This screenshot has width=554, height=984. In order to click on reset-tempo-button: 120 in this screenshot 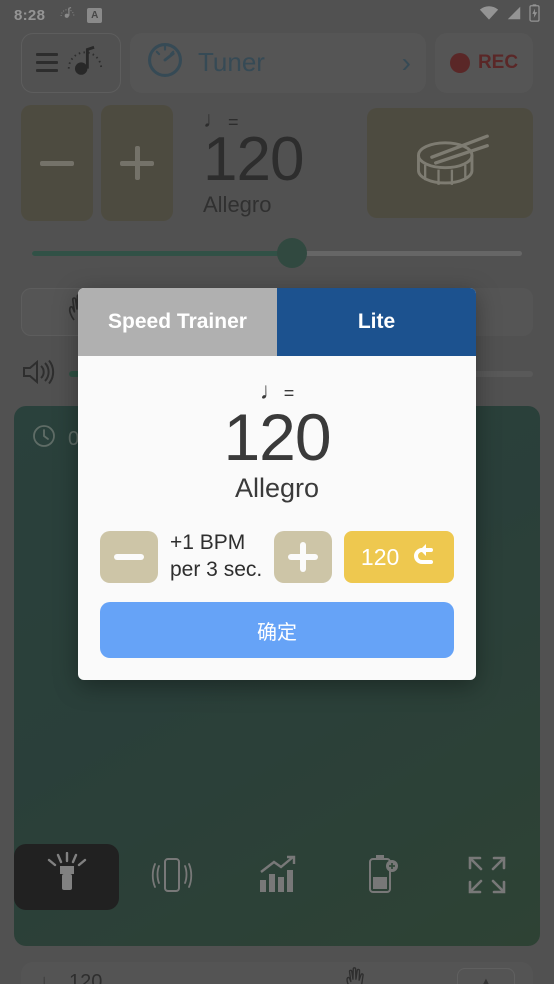, I will do `click(399, 557)`.